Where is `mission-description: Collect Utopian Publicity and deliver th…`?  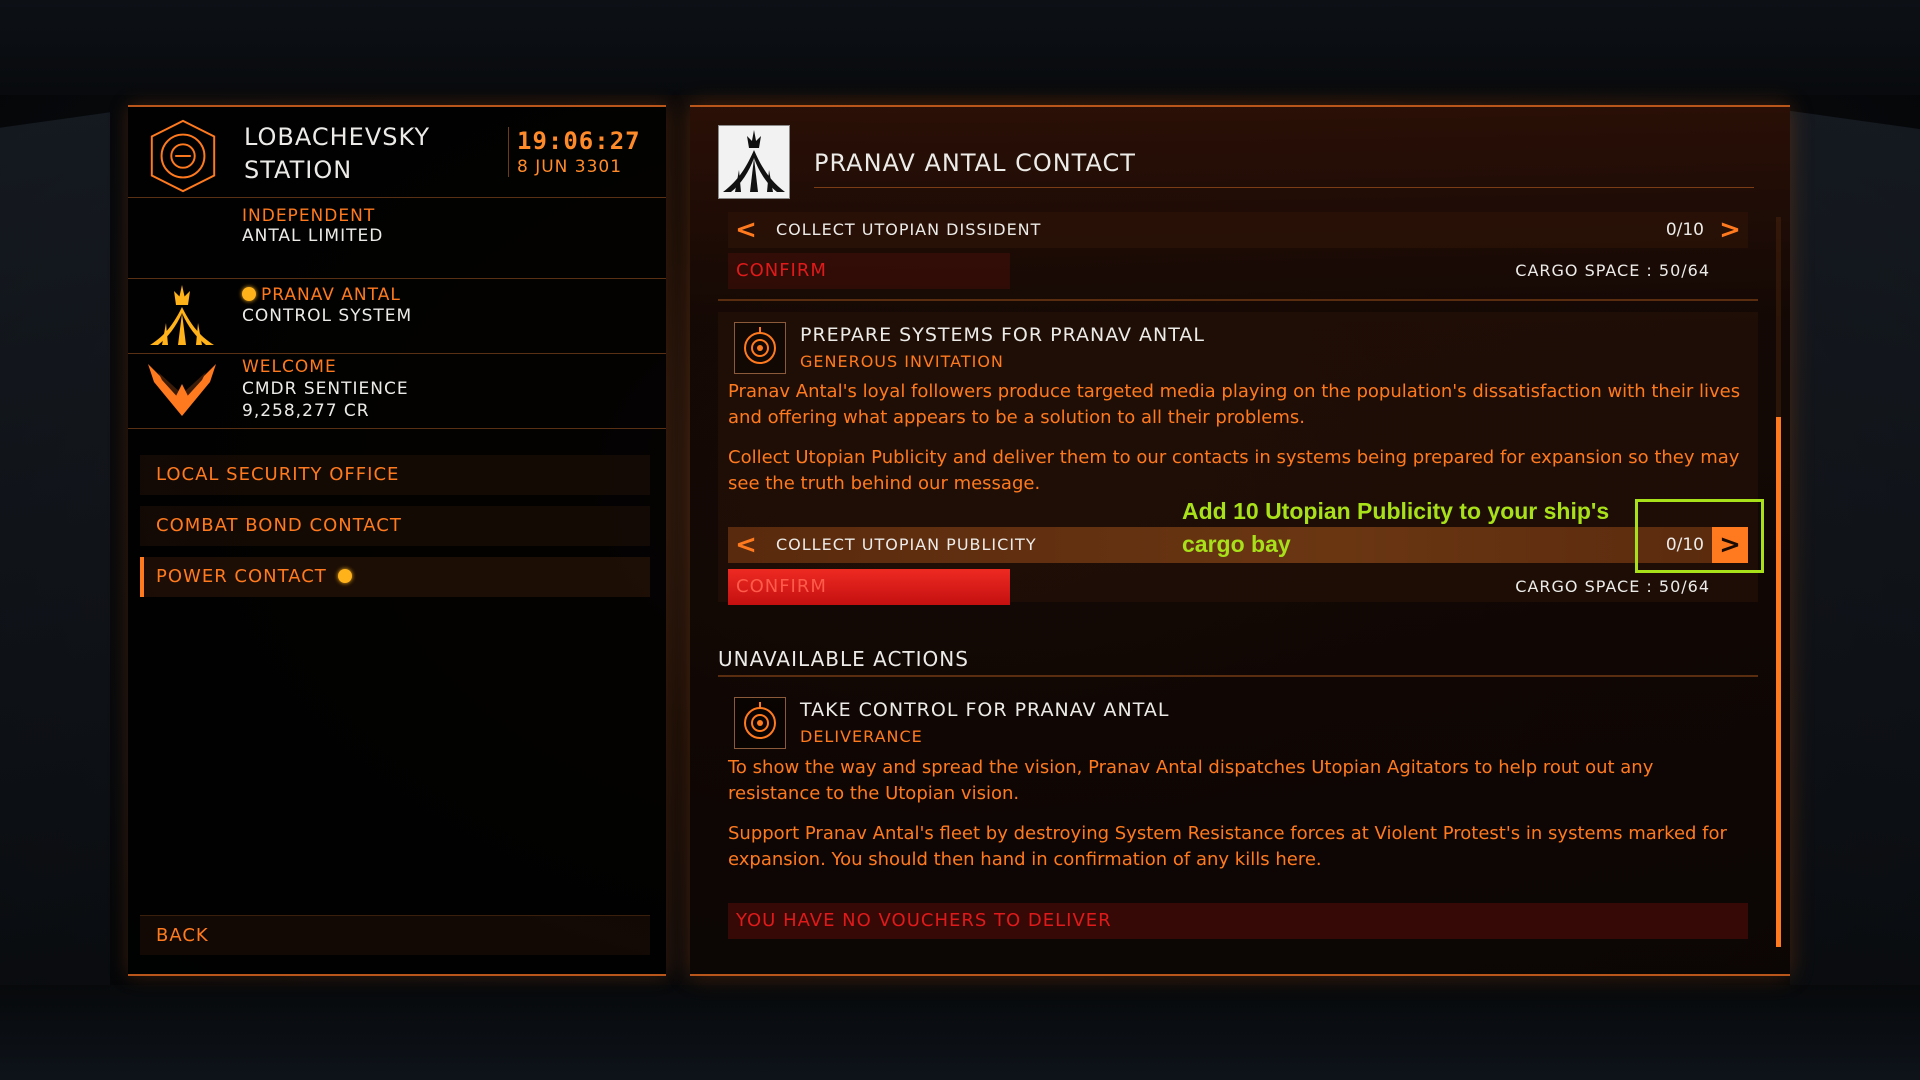
mission-description: Collect Utopian Publicity and deliver th… is located at coordinates (1234, 470).